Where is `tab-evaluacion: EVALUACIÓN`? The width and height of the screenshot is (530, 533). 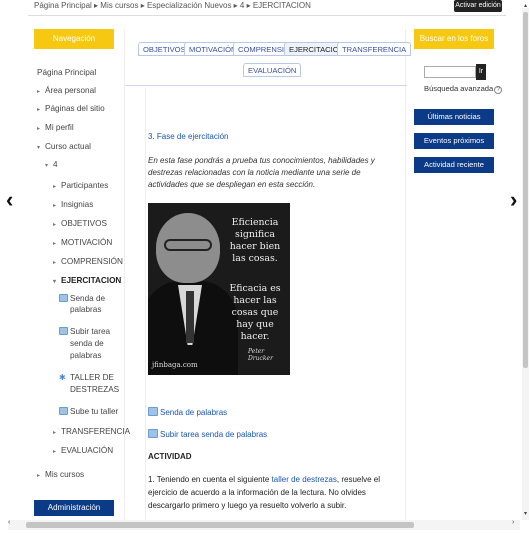
tab-evaluacion: EVALUACIÓN is located at coordinates (272, 70).